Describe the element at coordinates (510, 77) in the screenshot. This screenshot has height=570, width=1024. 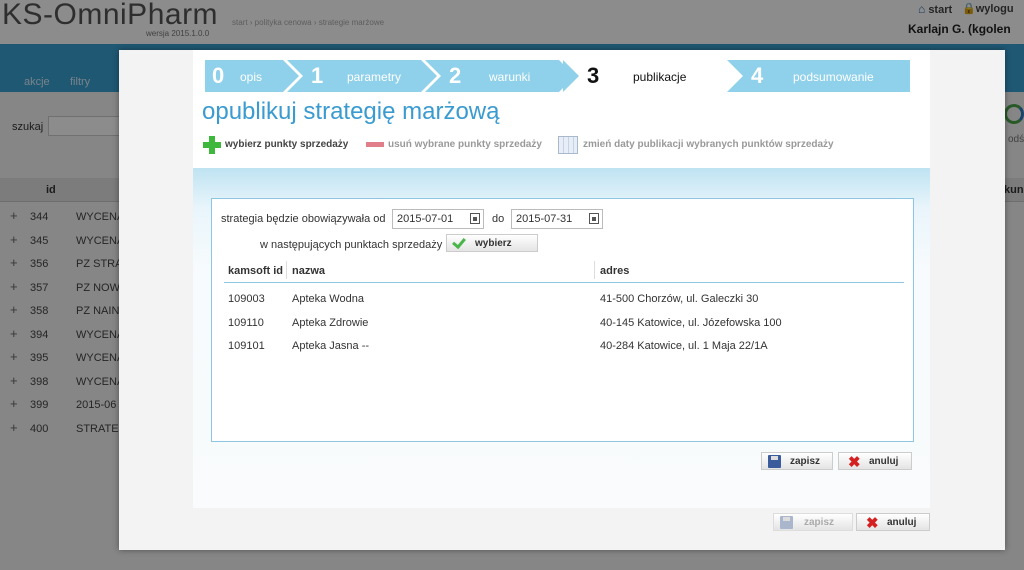
I see `step-label: warunki` at that location.